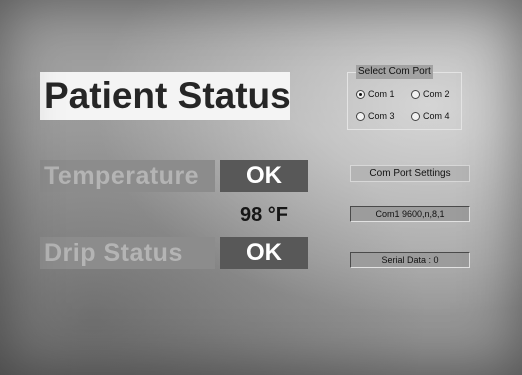 The height and width of the screenshot is (375, 522). I want to click on radio-com3-label: Com 3, so click(381, 116).